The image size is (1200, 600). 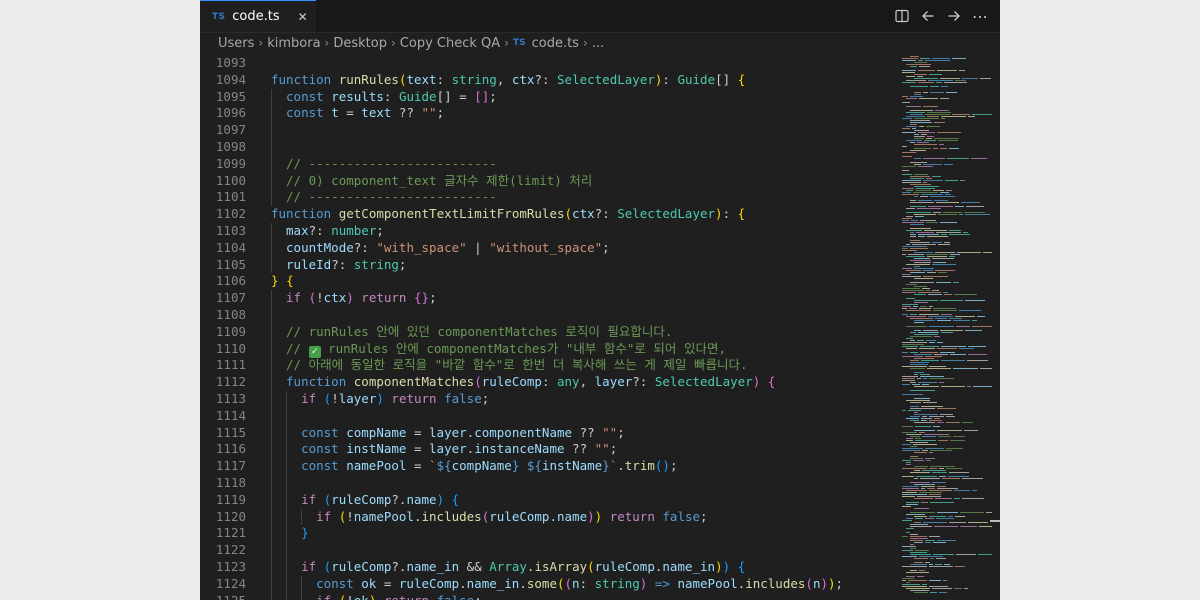 What do you see at coordinates (546, 147) in the screenshot?
I see `code-line: 1098` at bounding box center [546, 147].